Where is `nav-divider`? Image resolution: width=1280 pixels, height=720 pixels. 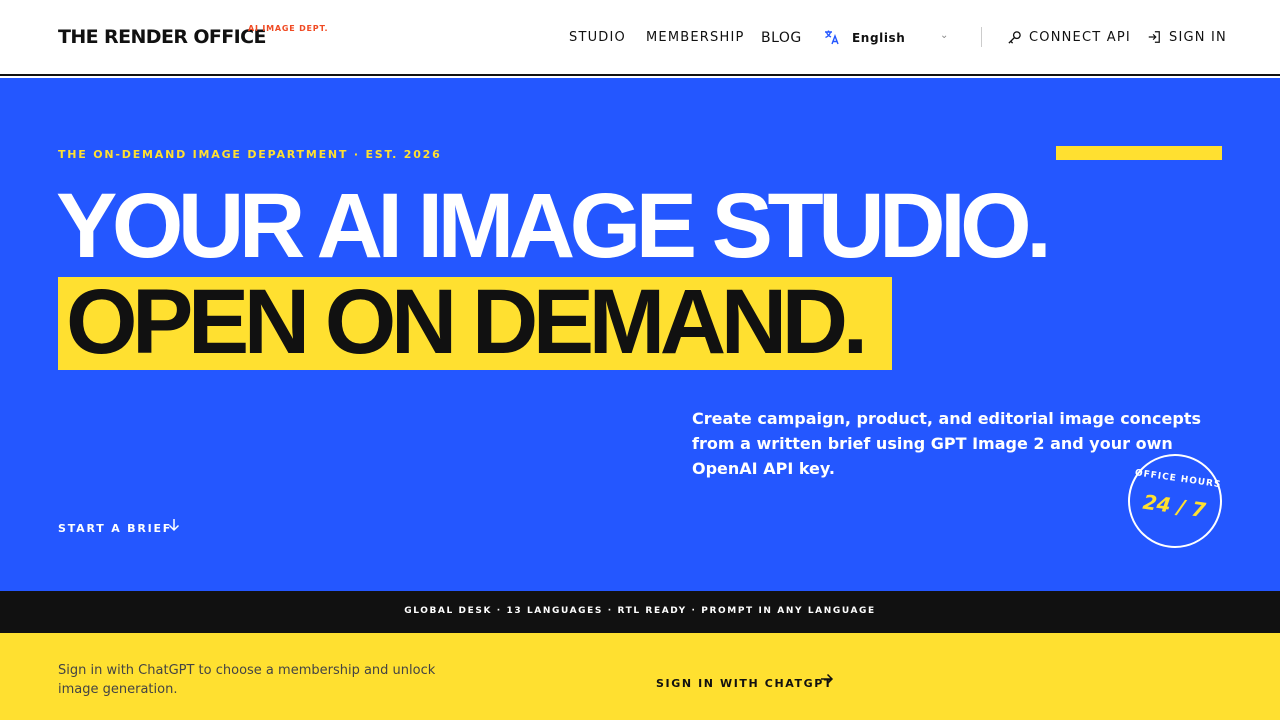
nav-divider is located at coordinates (981, 37).